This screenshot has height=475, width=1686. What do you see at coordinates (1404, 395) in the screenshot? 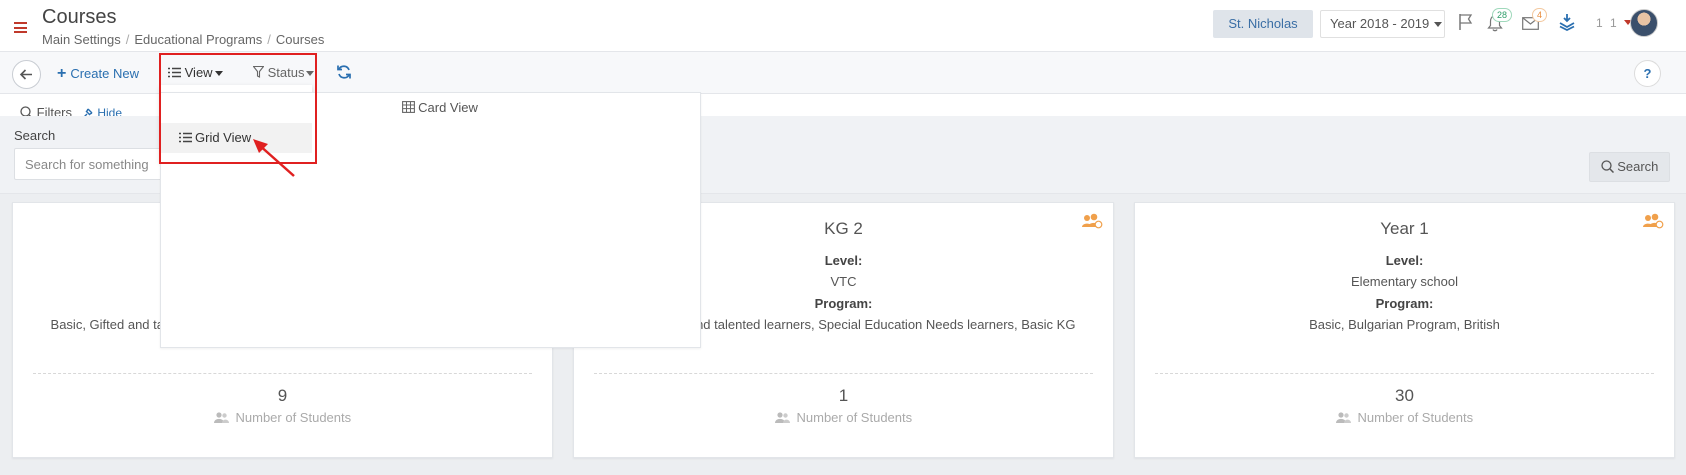
I see `student-count: 30` at bounding box center [1404, 395].